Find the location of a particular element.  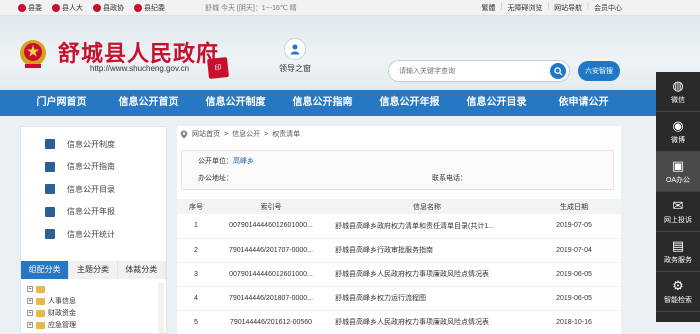

tree-item: + 财政资金 is located at coordinates (94, 313).